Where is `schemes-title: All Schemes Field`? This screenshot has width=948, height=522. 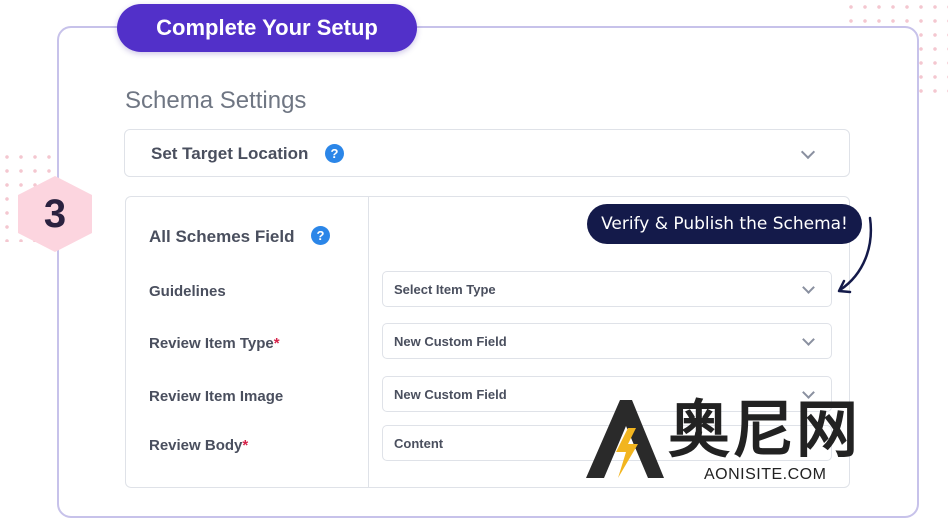 schemes-title: All Schemes Field is located at coordinates (222, 236).